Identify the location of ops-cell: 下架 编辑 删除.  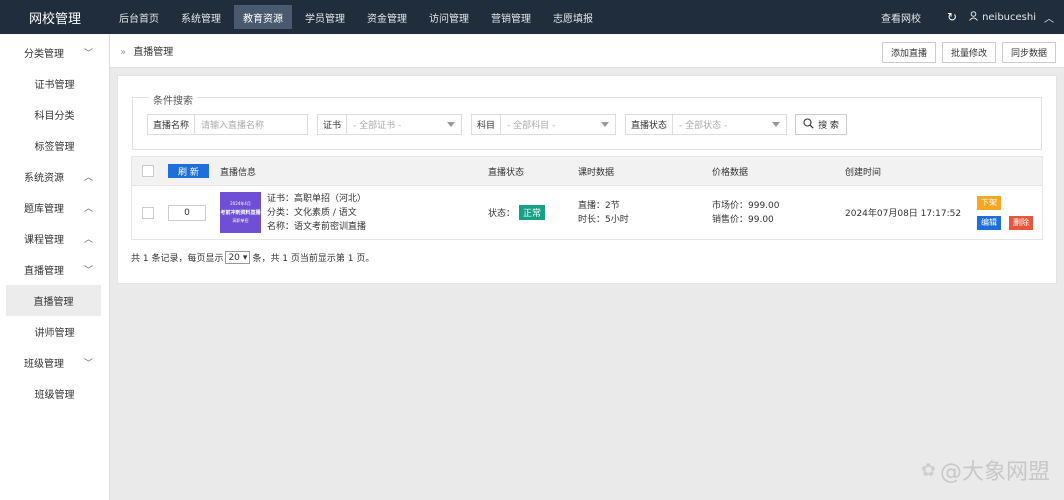
(1005, 212).